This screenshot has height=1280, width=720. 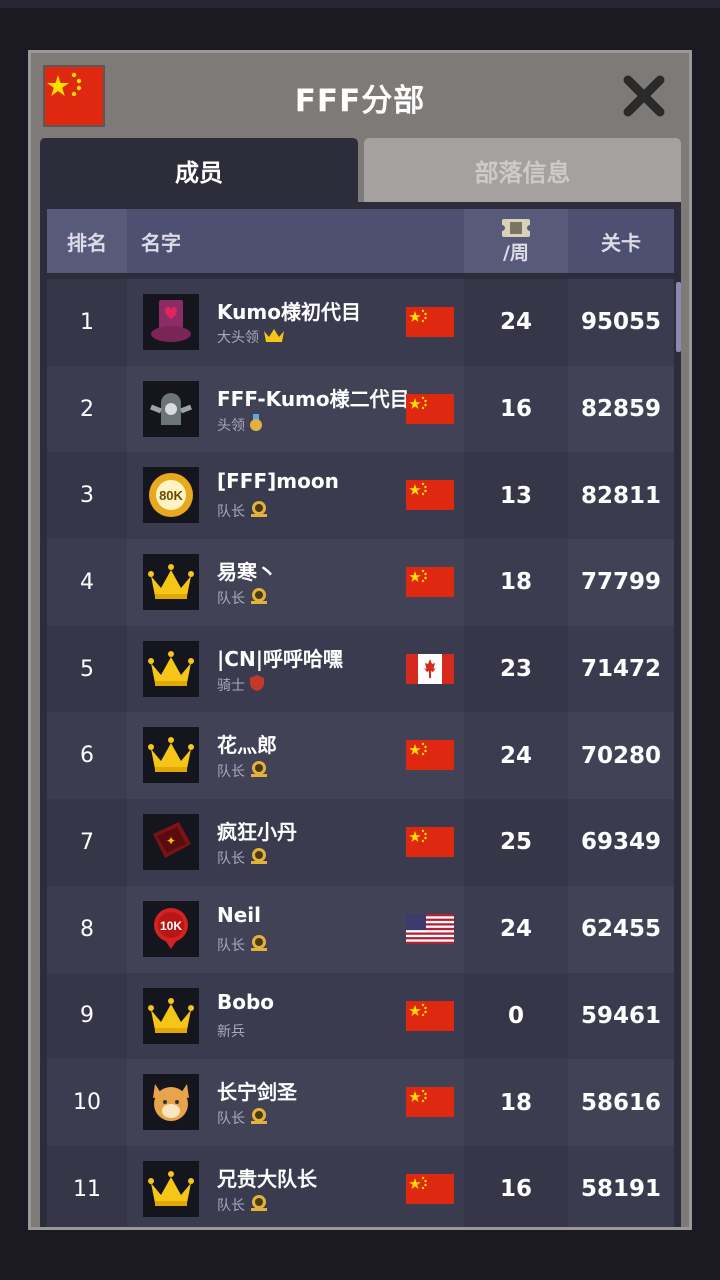 I want to click on member-role-label: 新兵, so click(x=231, y=1031).